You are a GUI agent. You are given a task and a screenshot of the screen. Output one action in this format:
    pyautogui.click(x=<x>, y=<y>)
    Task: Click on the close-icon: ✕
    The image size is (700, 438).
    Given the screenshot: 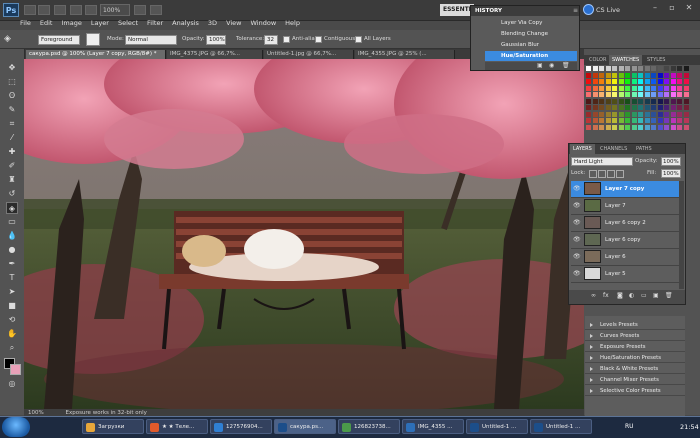 What is the action you would take?
    pyautogui.click(x=689, y=8)
    